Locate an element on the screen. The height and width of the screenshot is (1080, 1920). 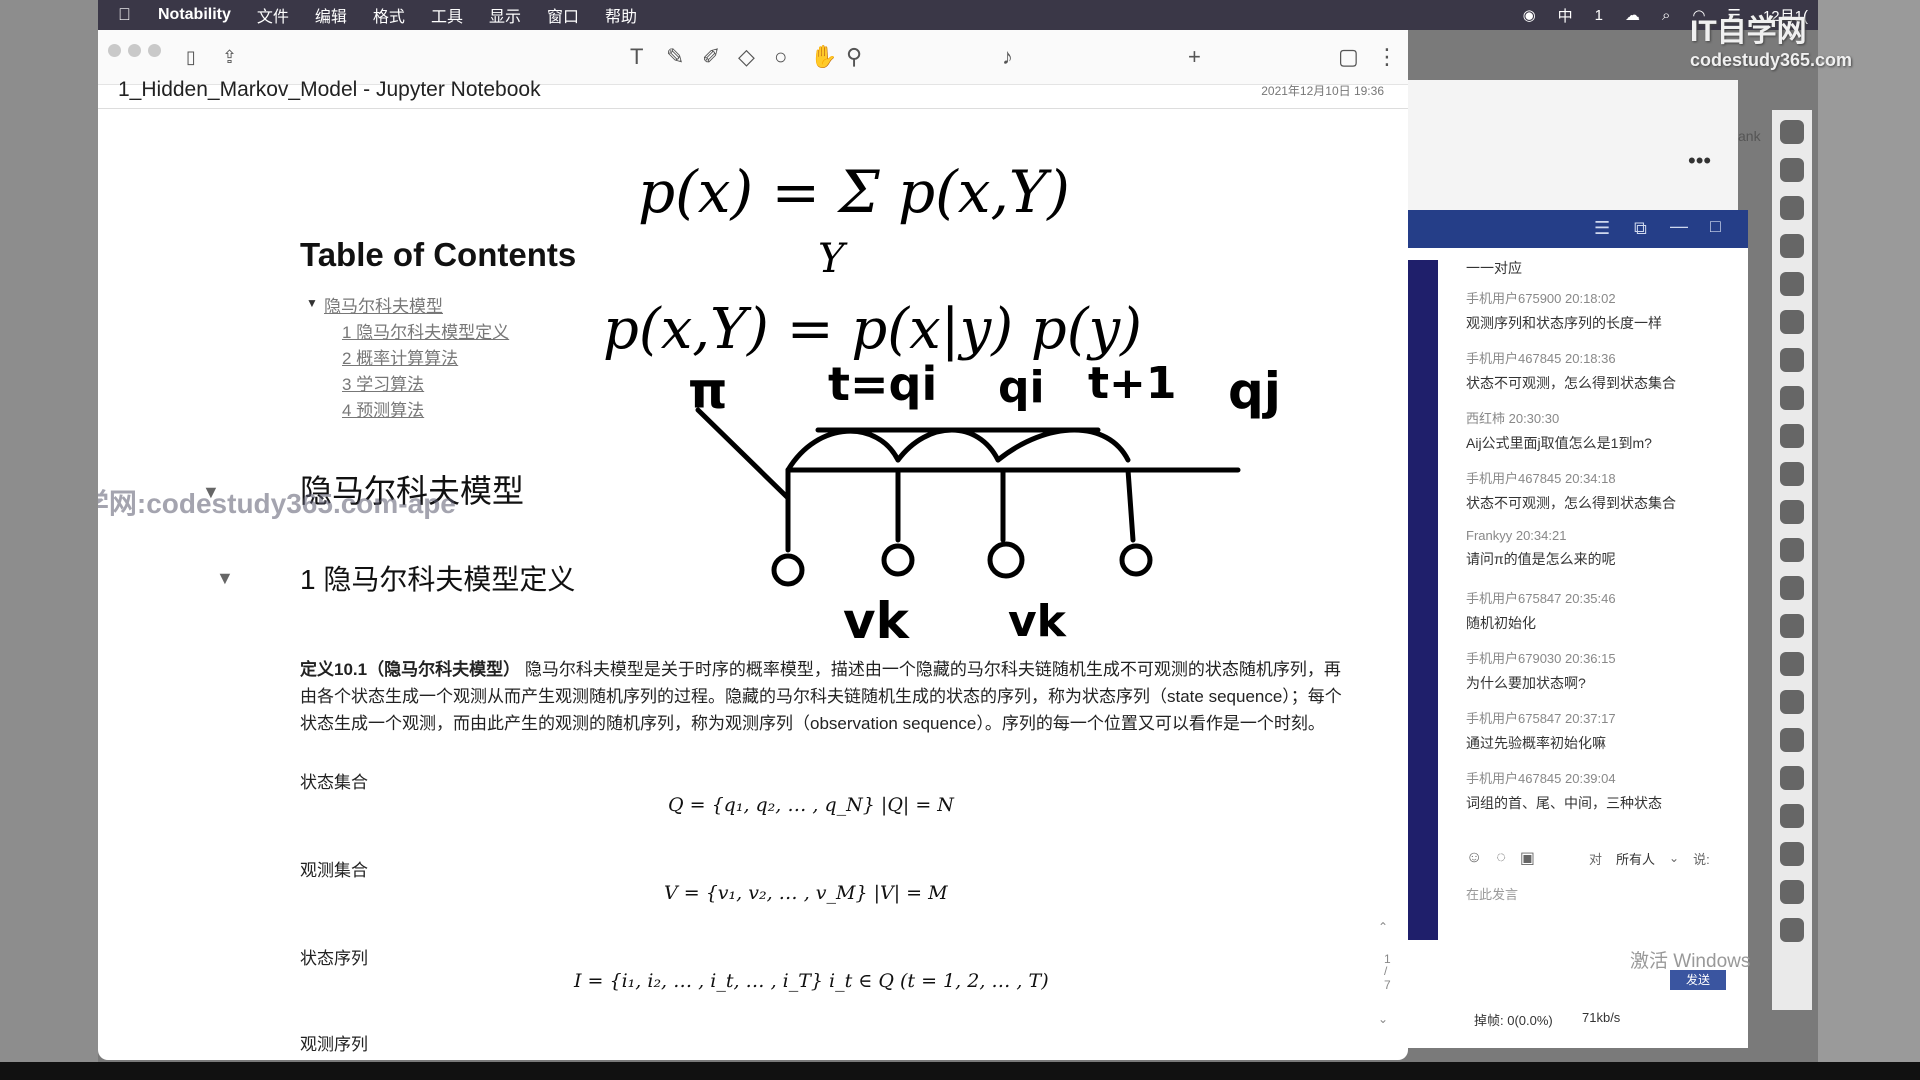
eraser-icon: ◇ is located at coordinates (746, 57).